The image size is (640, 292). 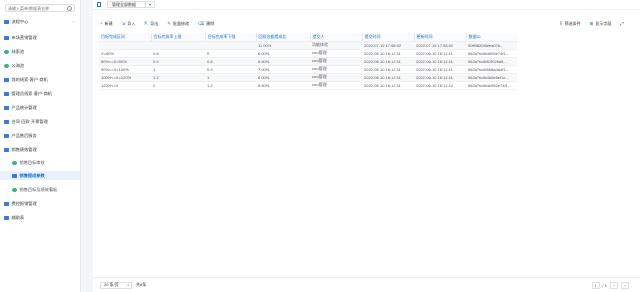 What do you see at coordinates (29, 79) in the screenshot?
I see `sidebar-item-label: 我的线索·客户·商机` at bounding box center [29, 79].